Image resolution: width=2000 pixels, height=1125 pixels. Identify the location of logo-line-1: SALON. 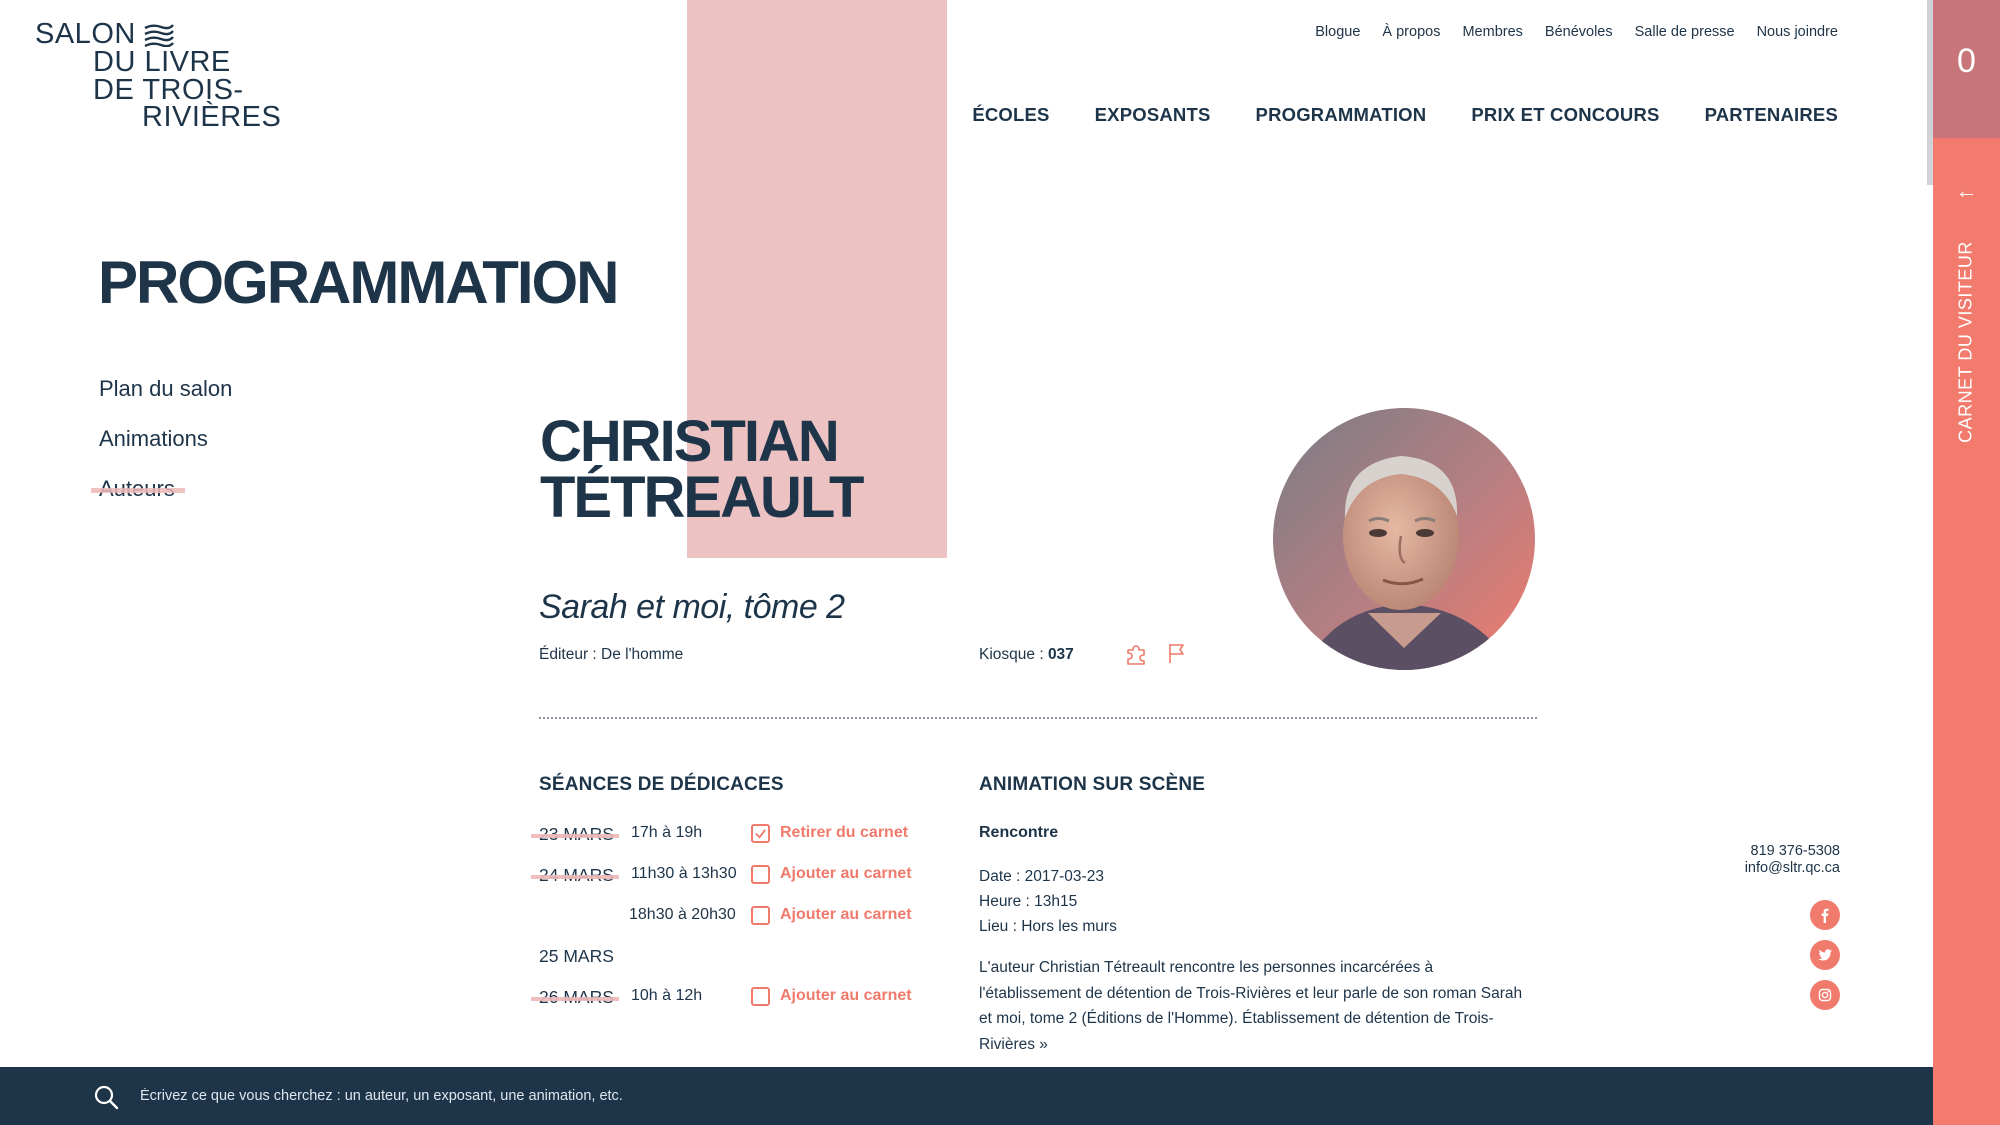
(85, 34).